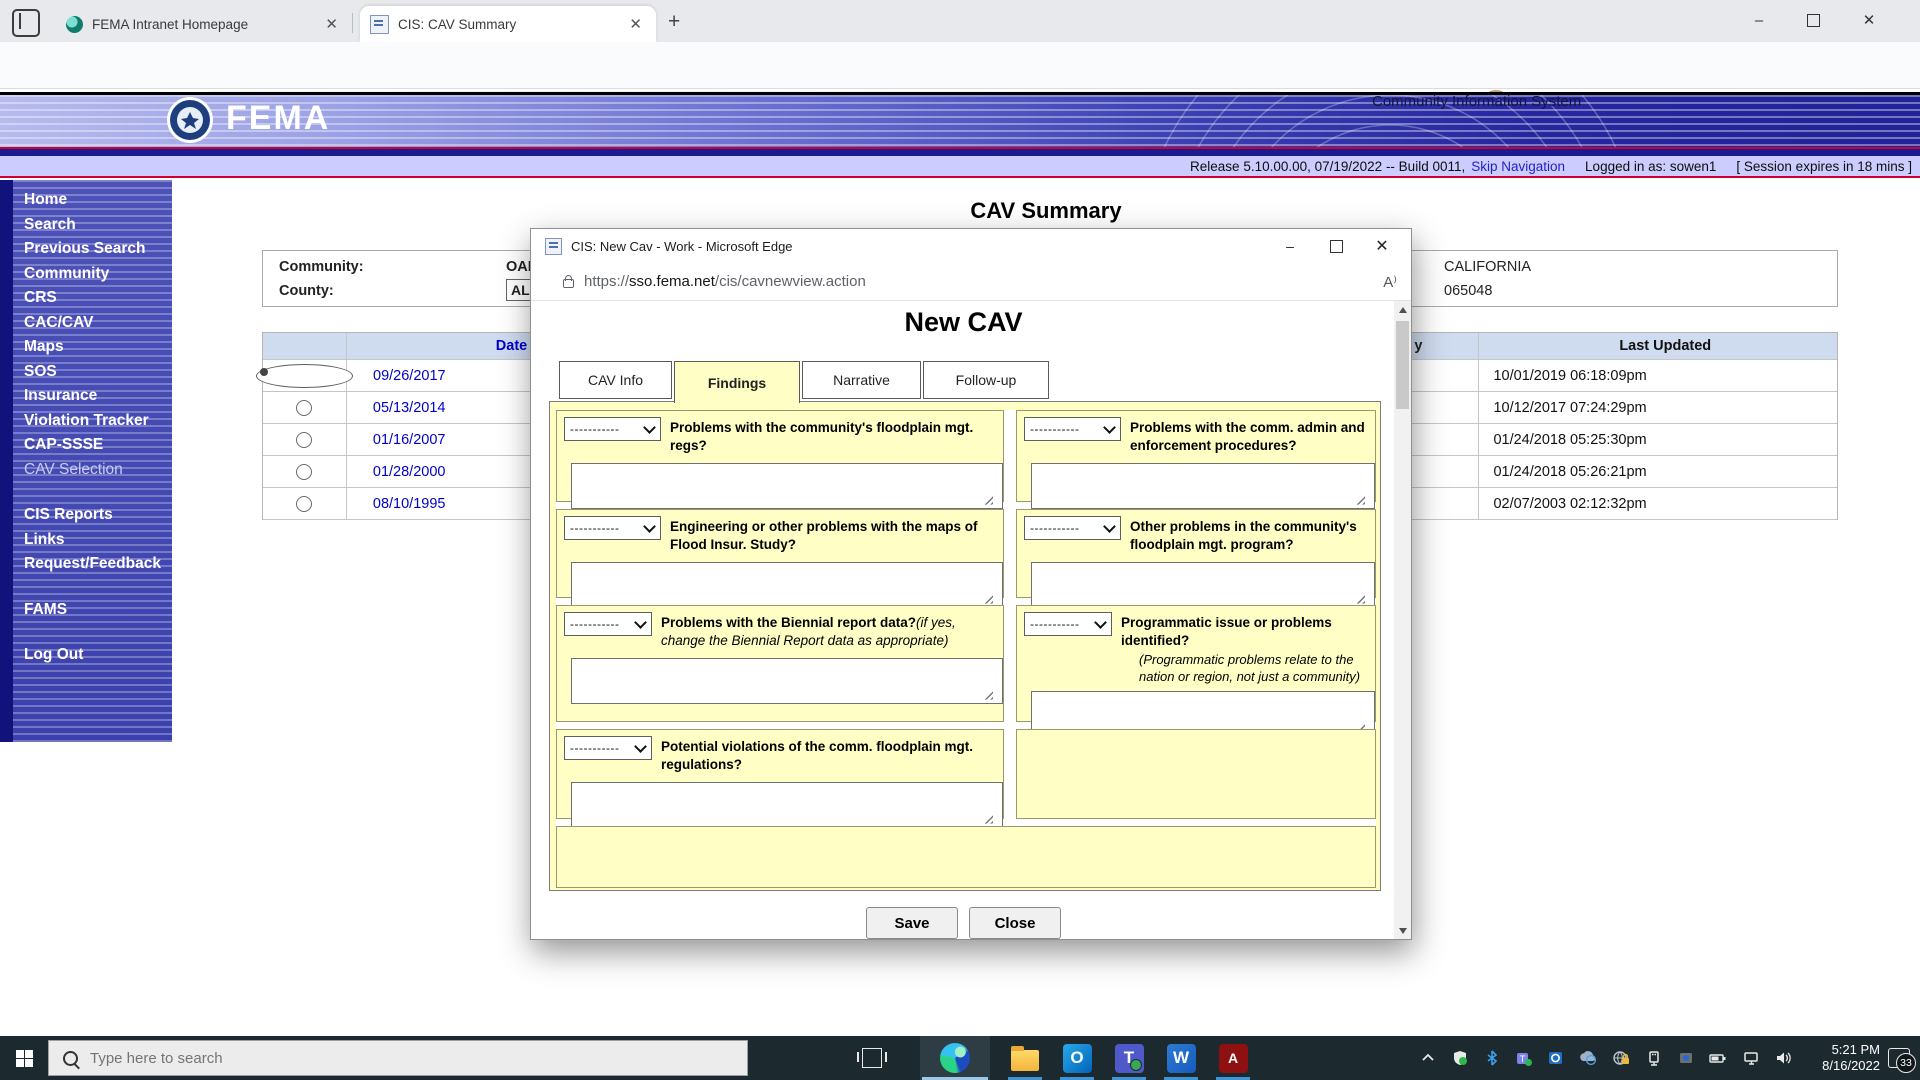  I want to click on taskbar-outlook-button: O, so click(1077, 1058).